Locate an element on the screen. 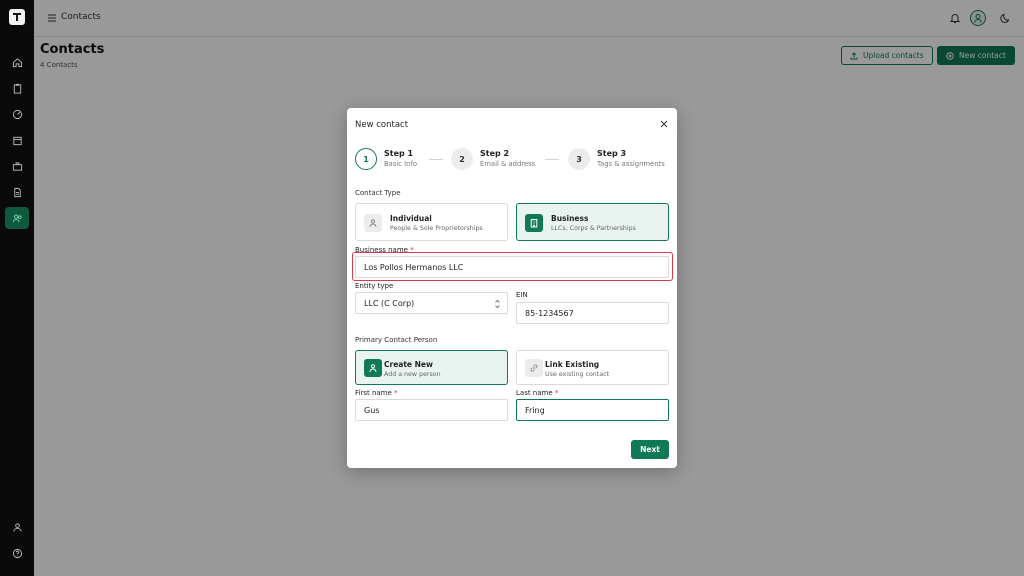  individual-sub: People & Sole Proprietorships is located at coordinates (436, 228).